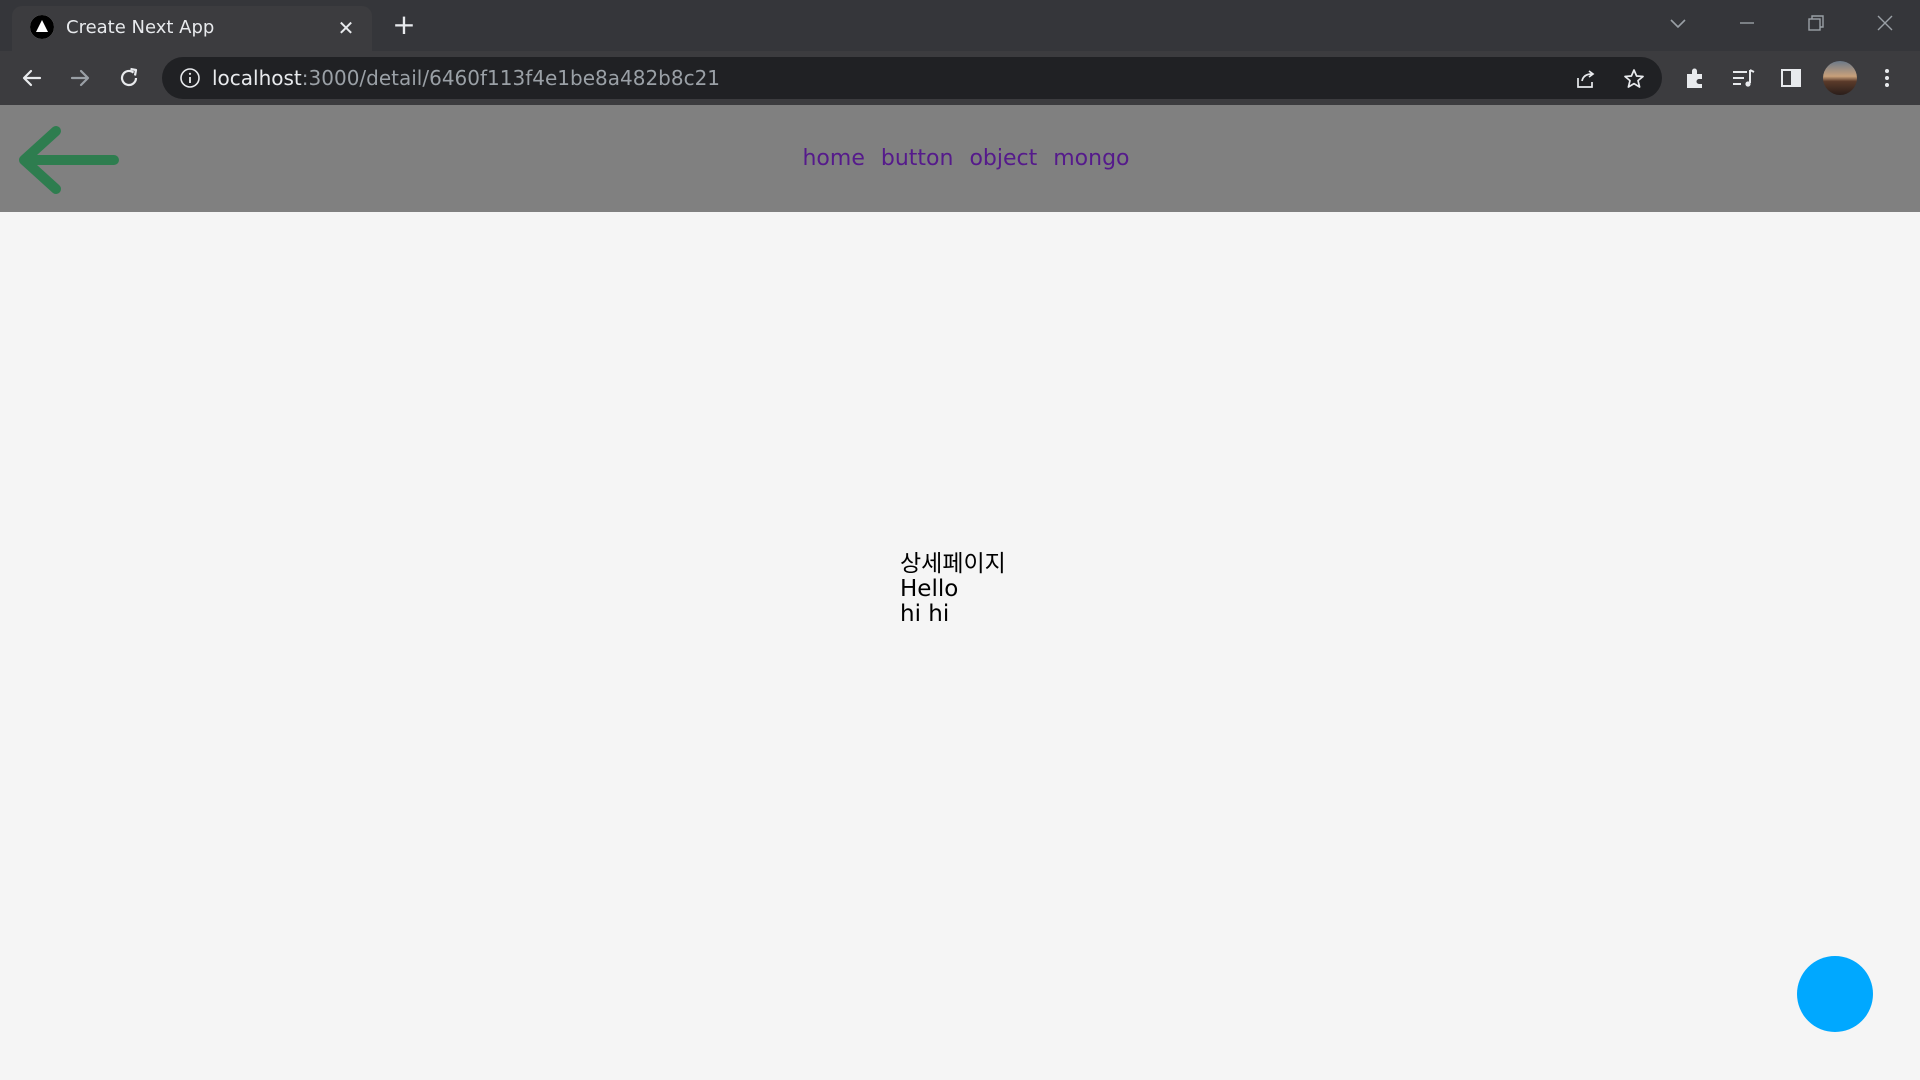 The width and height of the screenshot is (1920, 1080). I want to click on tab-close-button: ✕, so click(346, 28).